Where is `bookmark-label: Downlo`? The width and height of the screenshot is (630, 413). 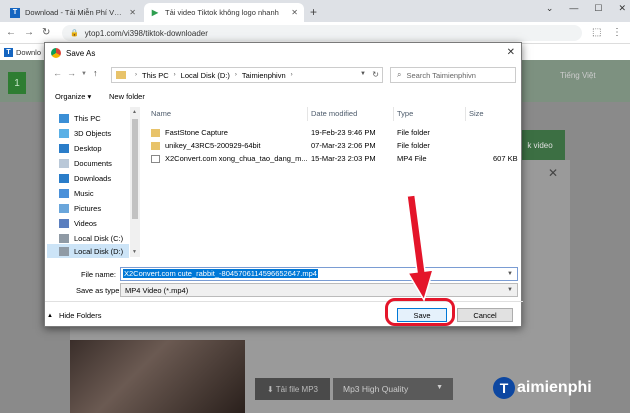 bookmark-label: Downlo is located at coordinates (28, 52).